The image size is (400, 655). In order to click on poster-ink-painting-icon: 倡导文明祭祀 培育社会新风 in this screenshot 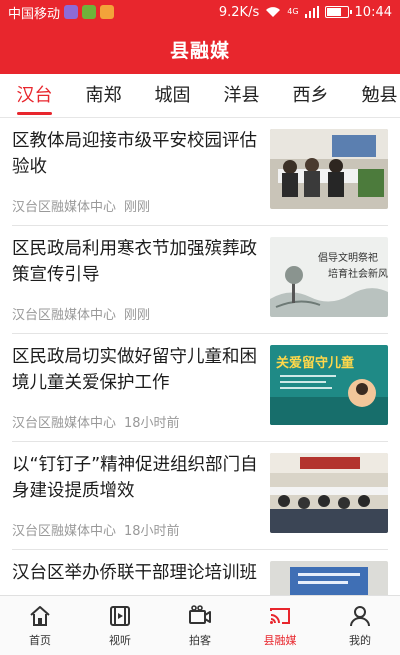, I will do `click(329, 277)`.